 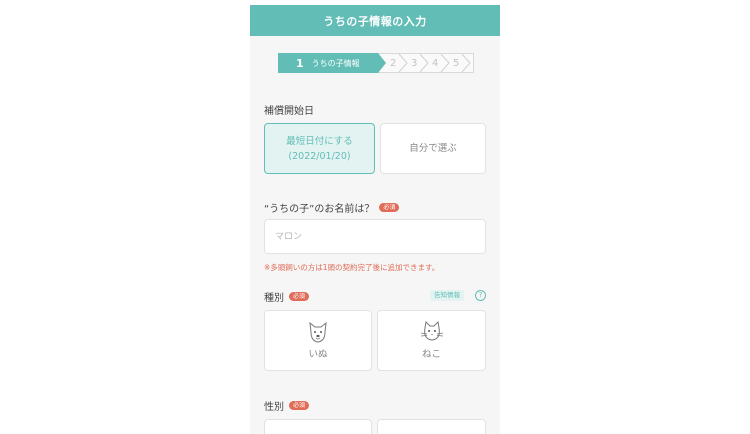 What do you see at coordinates (319, 148) in the screenshot?
I see `coverage-start-earliest-option: 最短日付にする (2022/01/20)` at bounding box center [319, 148].